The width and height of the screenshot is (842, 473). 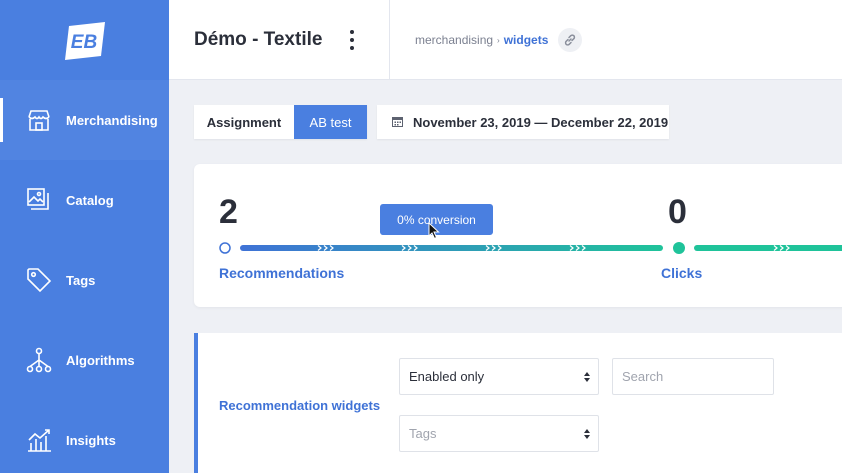 What do you see at coordinates (397, 122) in the screenshot?
I see `calendar-icon` at bounding box center [397, 122].